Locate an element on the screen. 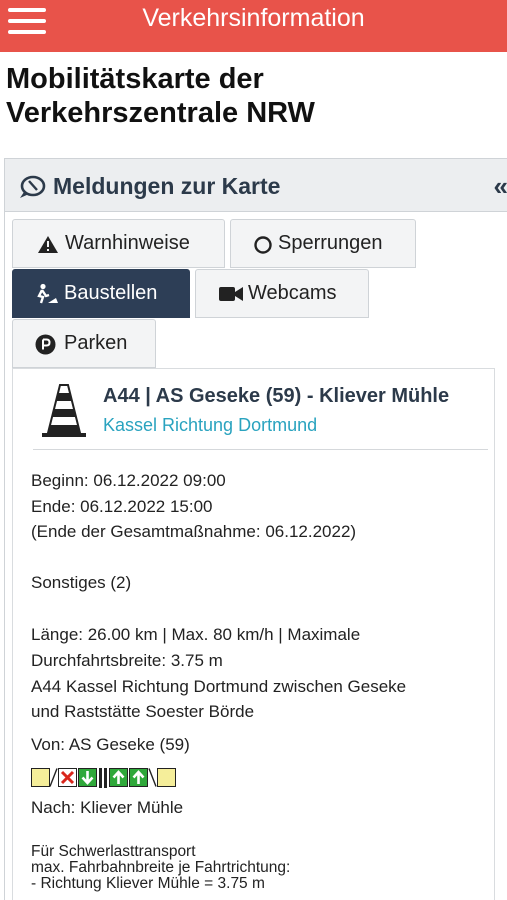 Image resolution: width=507 pixels, height=900 pixels. page-title-line-2: Verkehrszentrale NRW is located at coordinates (160, 113).